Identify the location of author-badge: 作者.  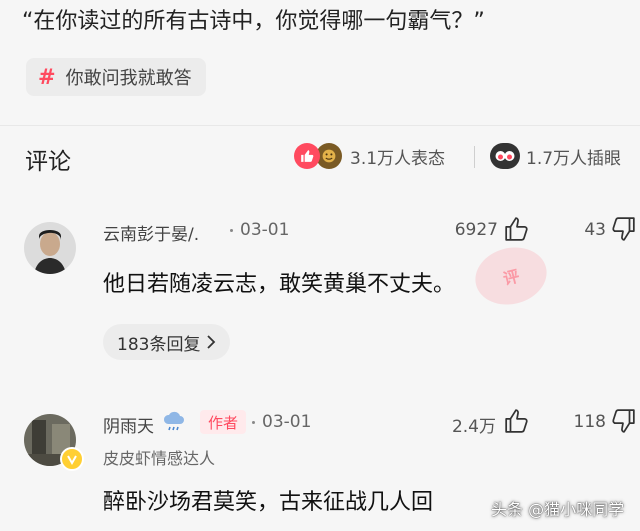
(223, 422).